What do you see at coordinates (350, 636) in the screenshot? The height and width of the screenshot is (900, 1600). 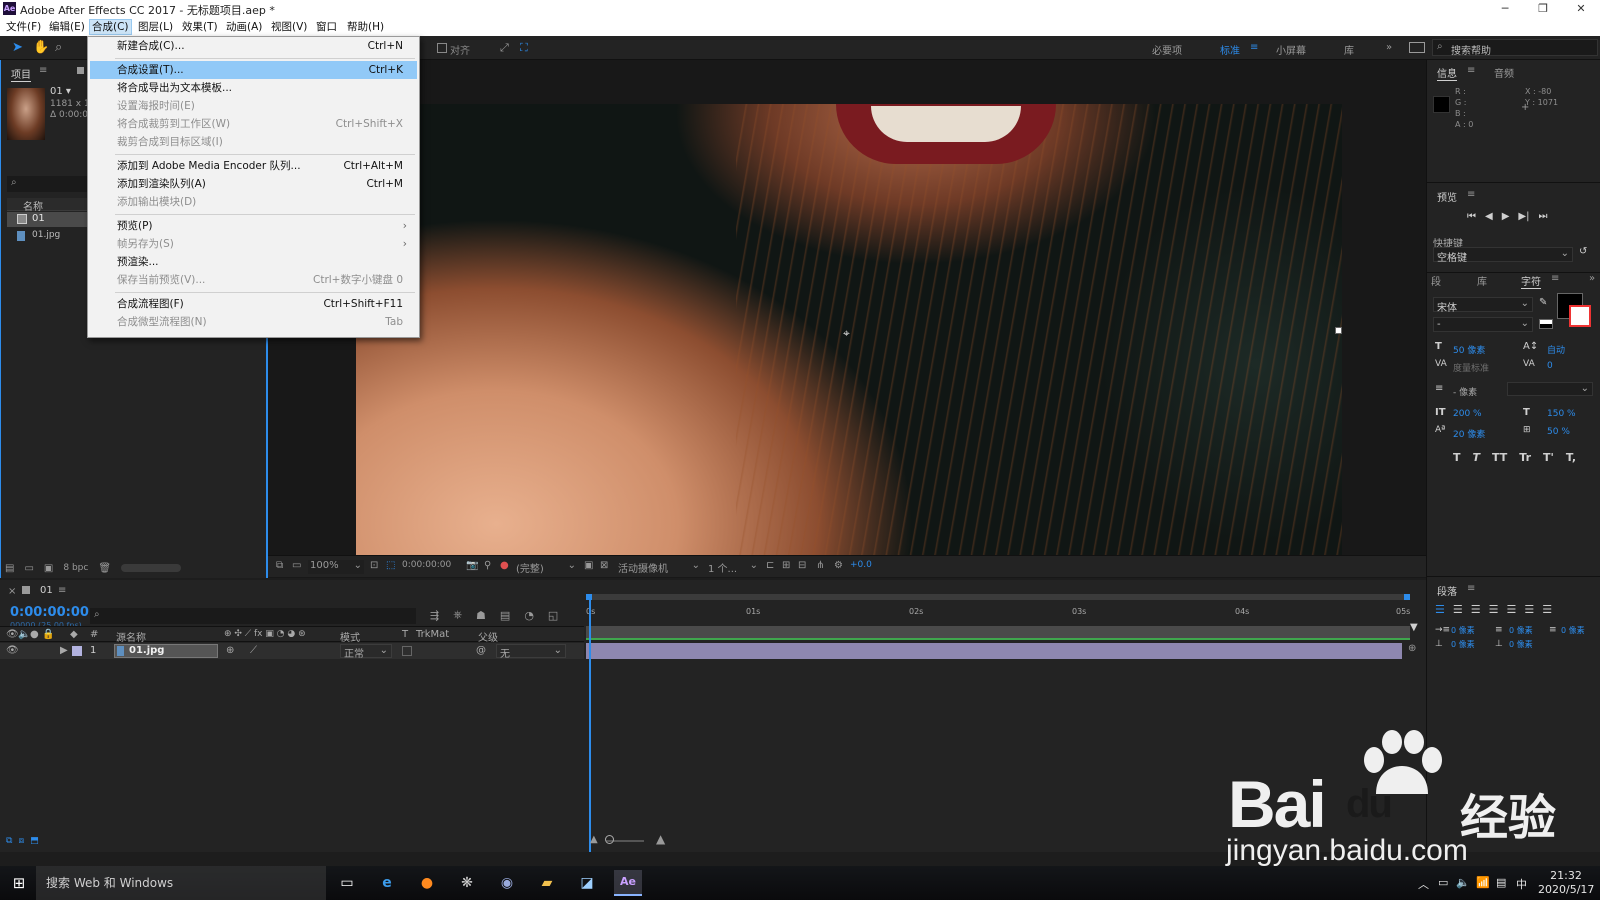 I see `mode-header: 模式` at bounding box center [350, 636].